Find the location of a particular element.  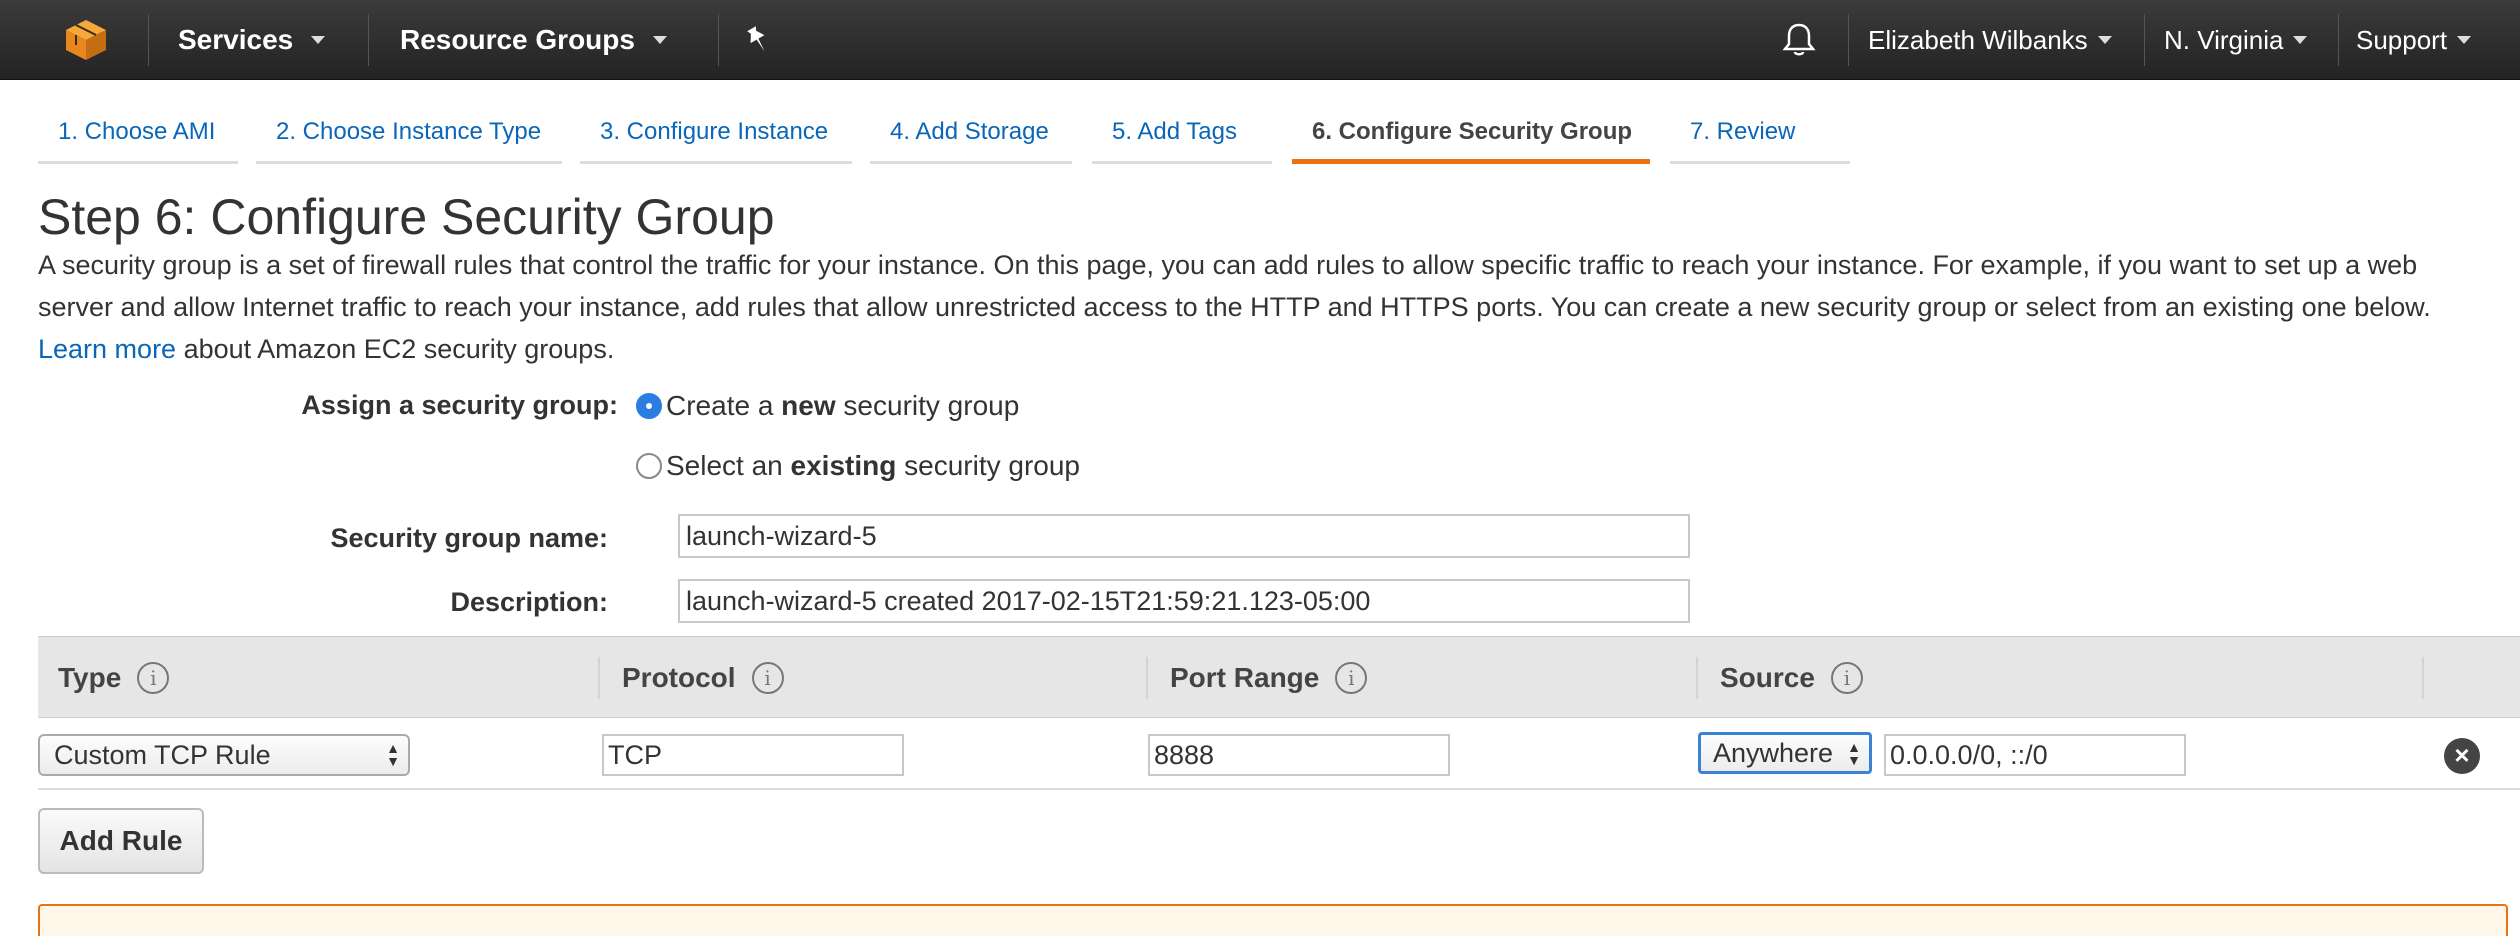

radio-label-prefix: Select an is located at coordinates (728, 465).